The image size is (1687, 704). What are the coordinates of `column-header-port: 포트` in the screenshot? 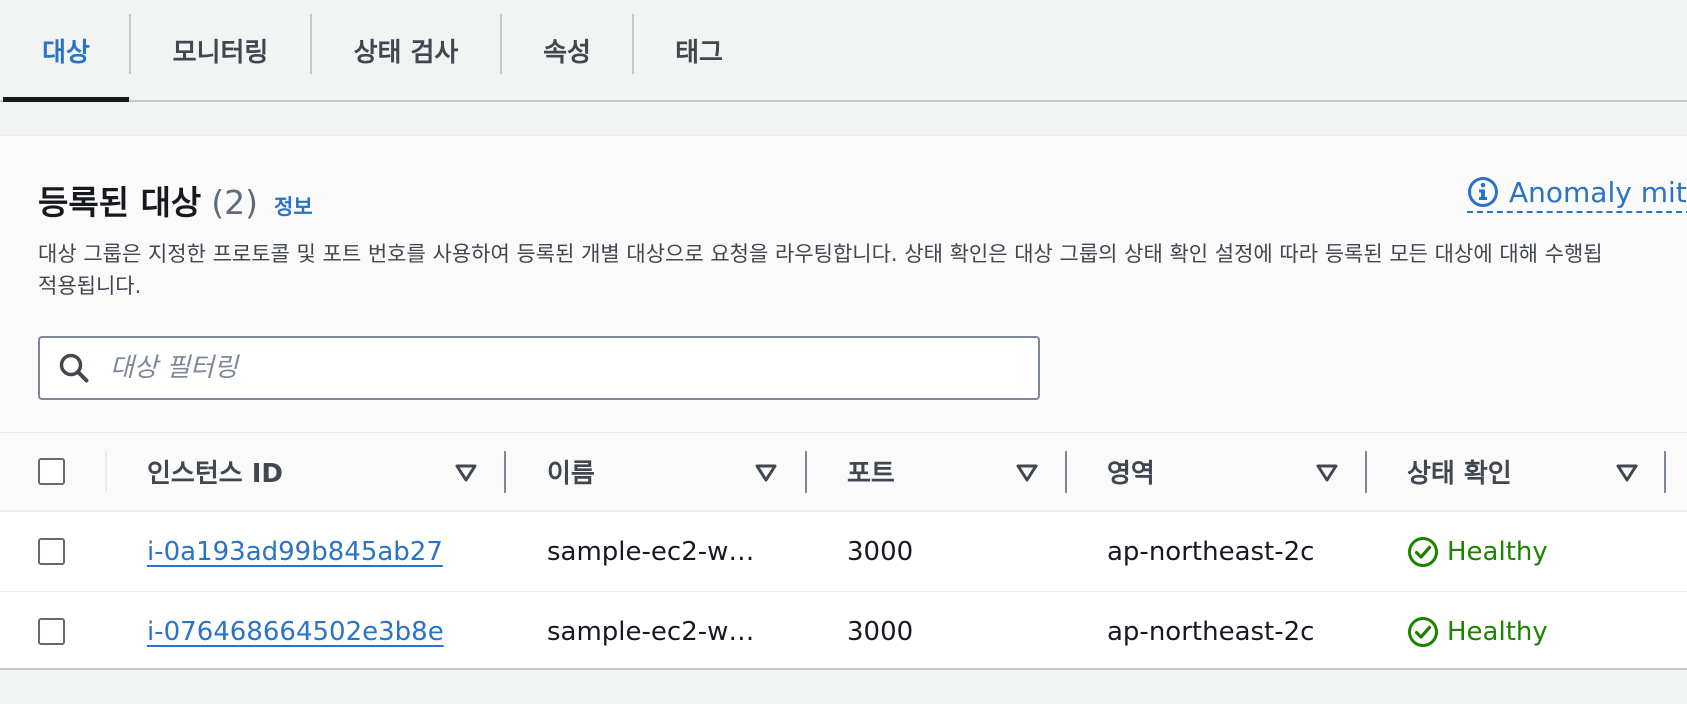 It's located at (871, 471).